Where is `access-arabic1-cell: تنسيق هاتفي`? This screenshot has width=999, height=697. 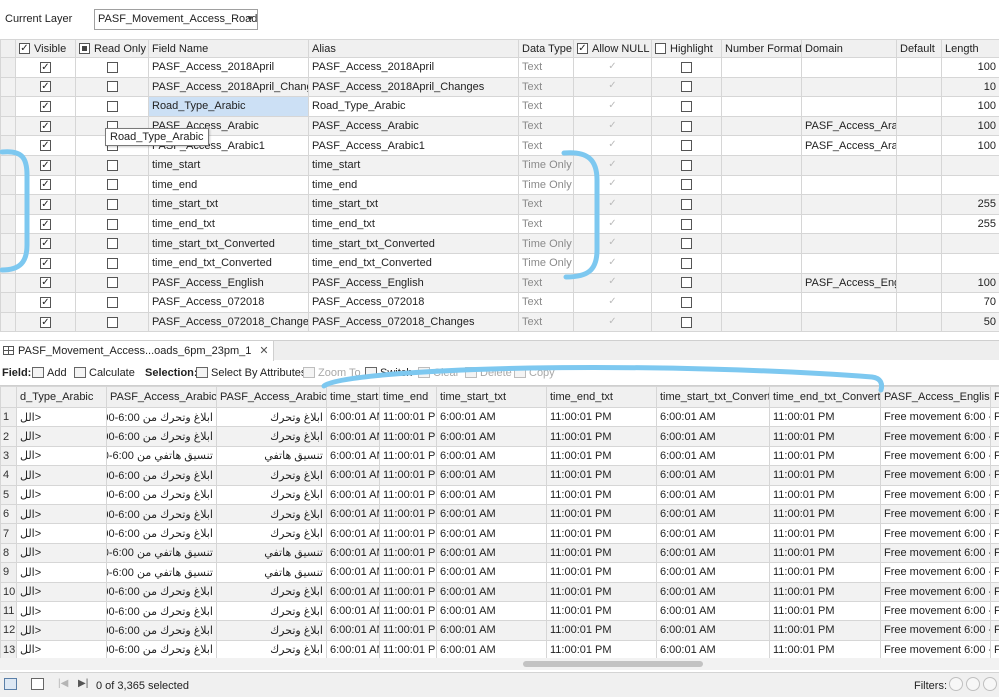
access-arabic1-cell: تنسيق هاتفي is located at coordinates (271, 553).